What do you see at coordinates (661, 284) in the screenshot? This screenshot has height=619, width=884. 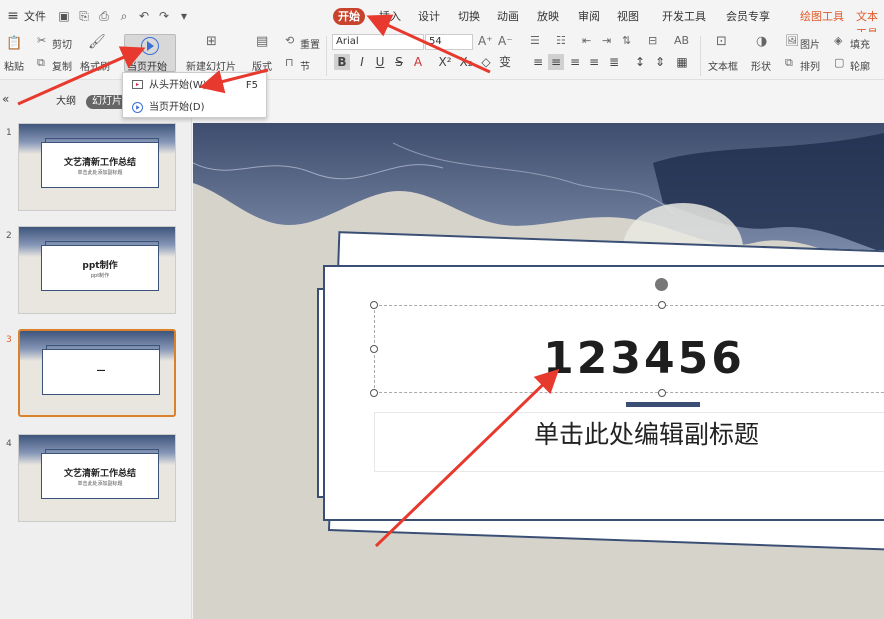 I see `rotate-handle-icon` at bounding box center [661, 284].